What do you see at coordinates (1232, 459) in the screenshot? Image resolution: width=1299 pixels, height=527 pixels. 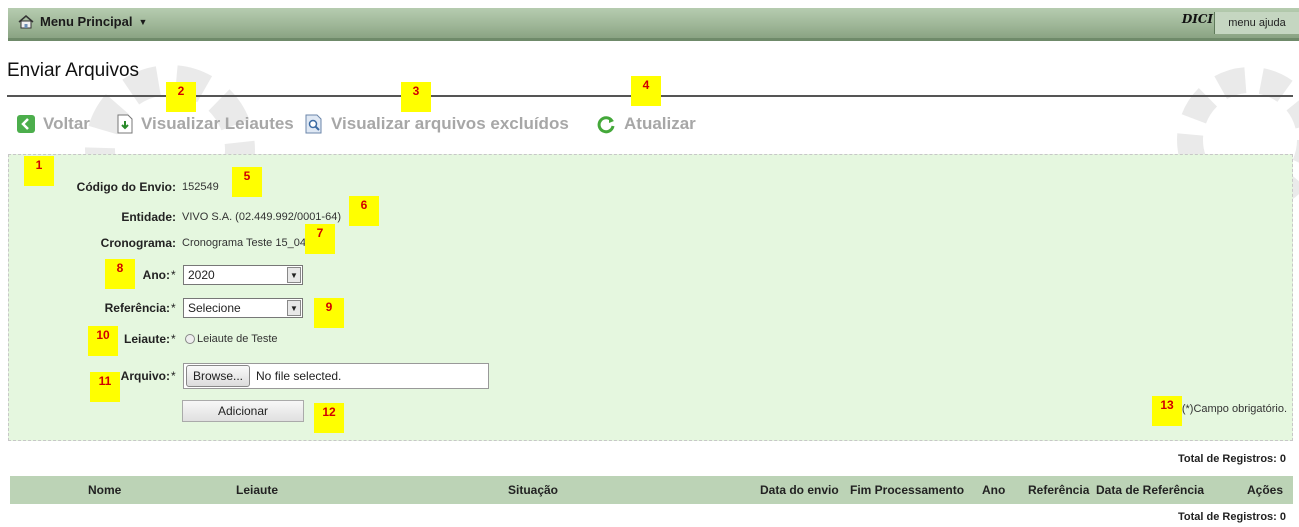 I see `total-records-top: Total de Registros: 0` at bounding box center [1232, 459].